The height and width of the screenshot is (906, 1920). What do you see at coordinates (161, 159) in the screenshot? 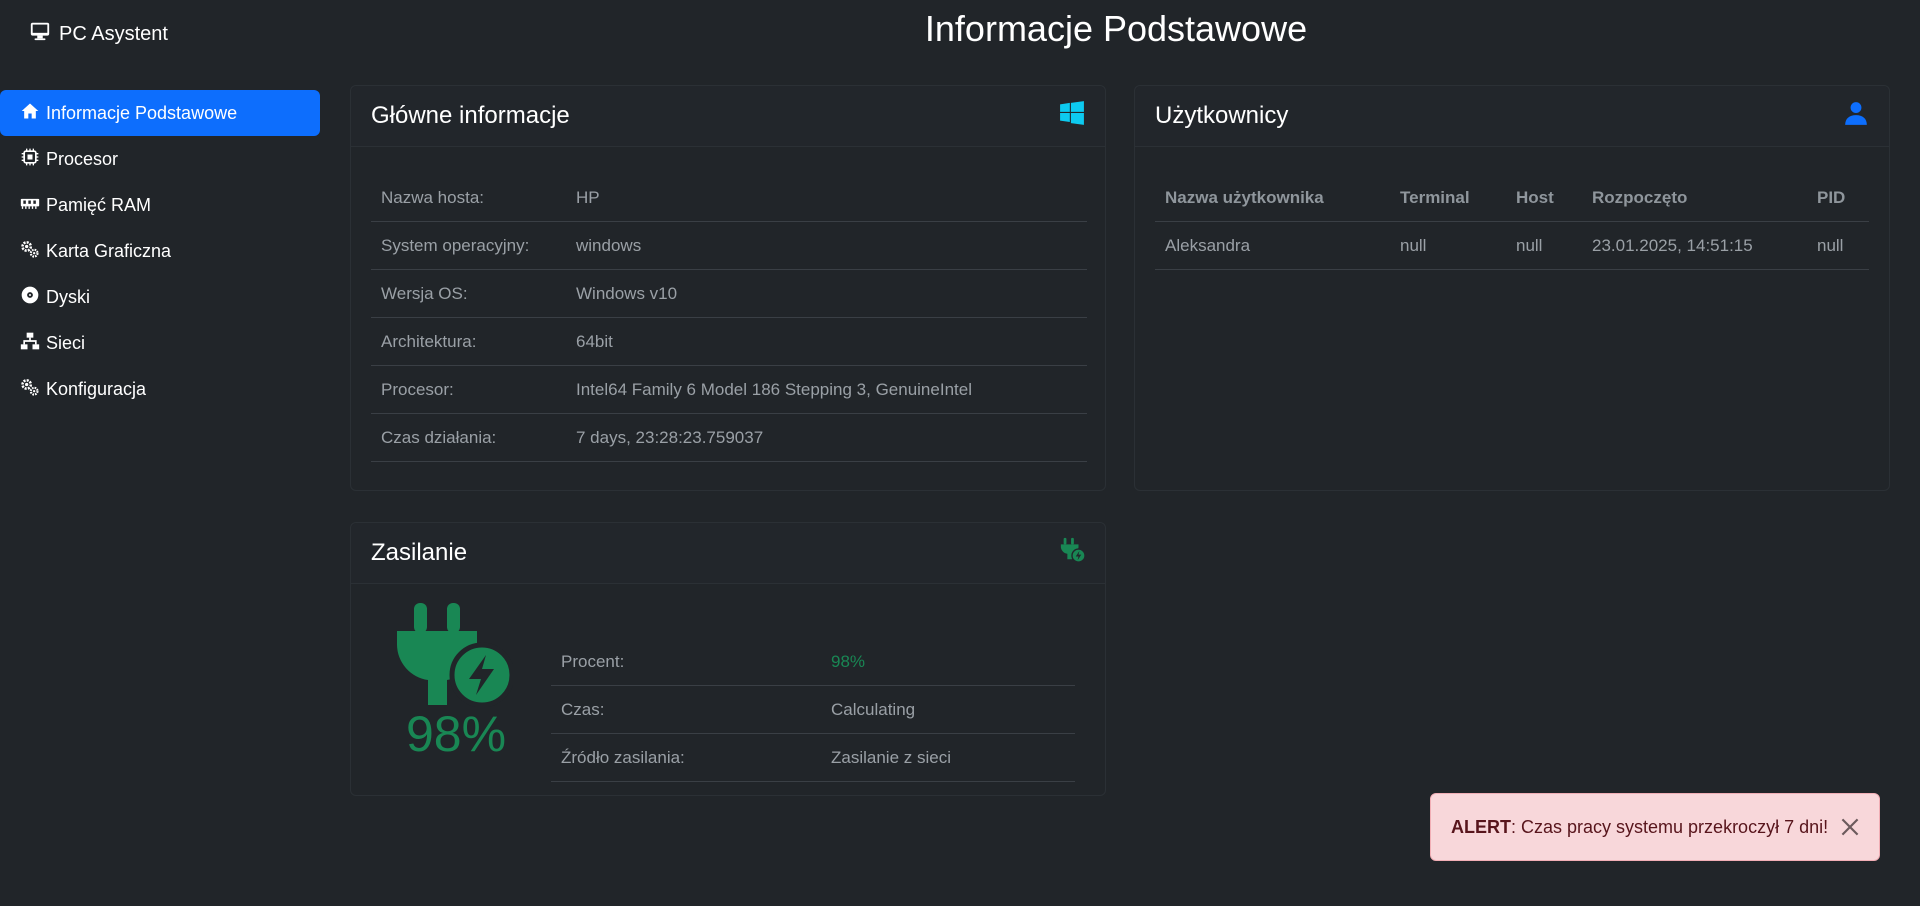
I see `sidebar-item-procesor: Procesor` at bounding box center [161, 159].